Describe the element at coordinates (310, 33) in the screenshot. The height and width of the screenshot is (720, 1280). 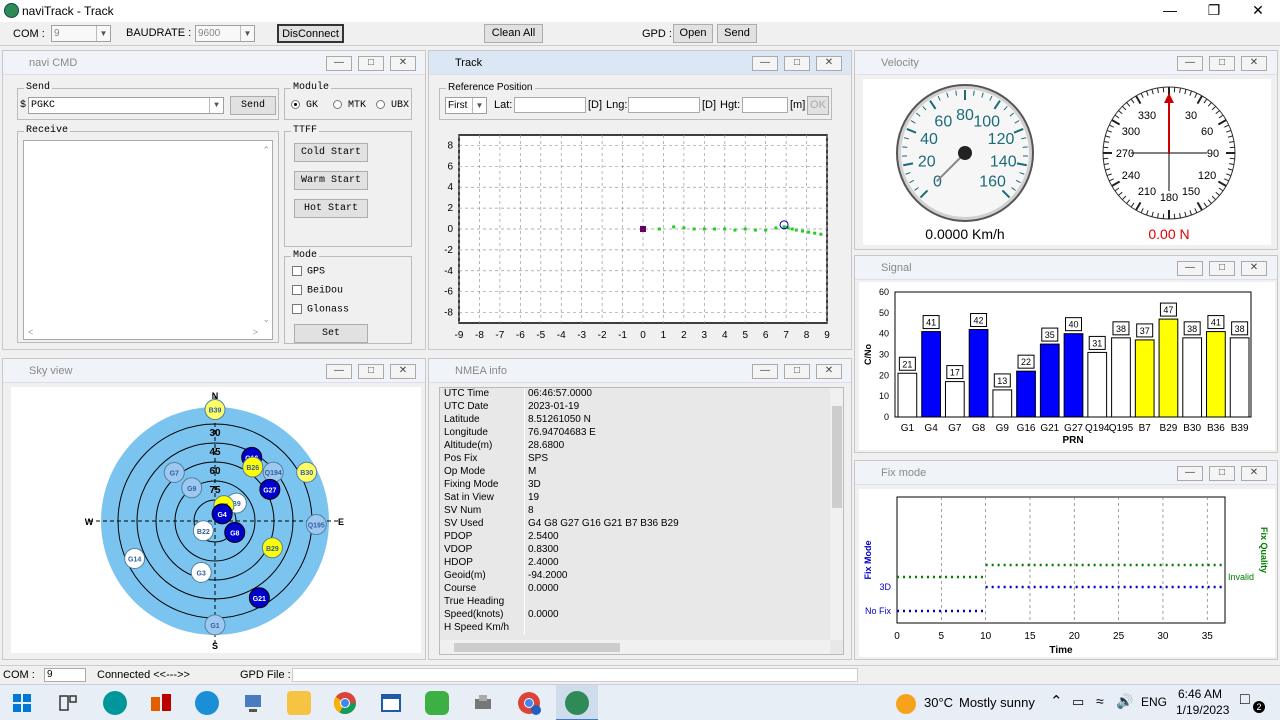
I see `disconnect-button: DisConnect` at that location.